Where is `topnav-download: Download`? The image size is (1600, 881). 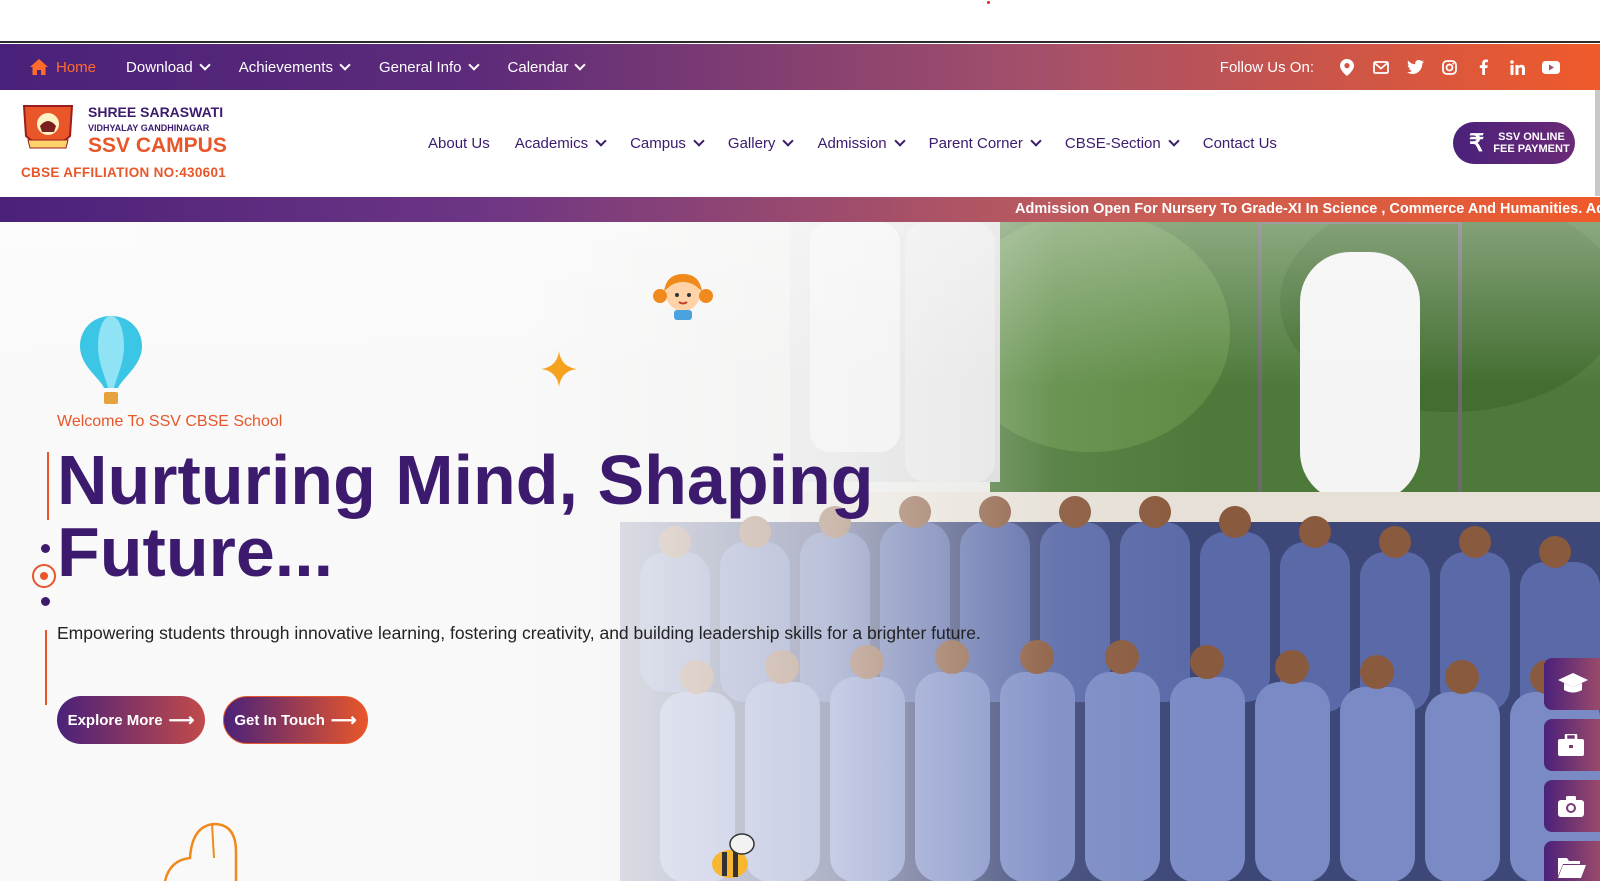
topnav-download: Download is located at coordinates (168, 67).